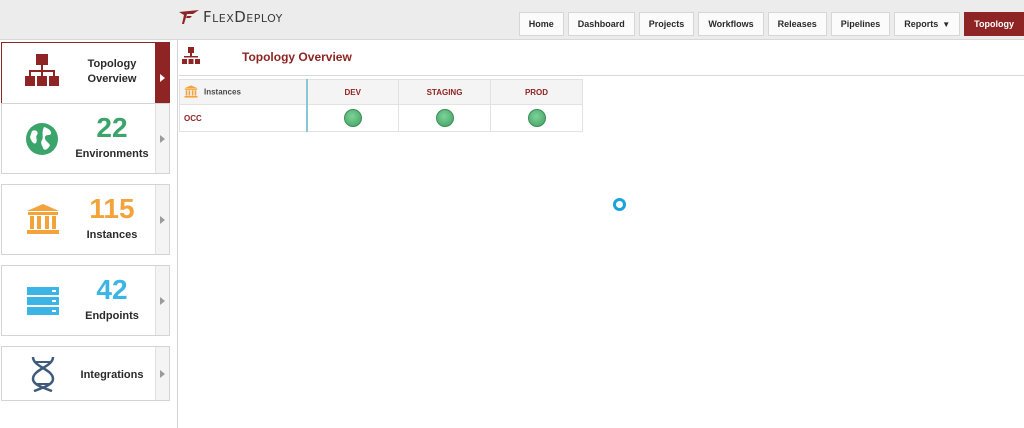 The image size is (1024, 428). I want to click on nav-projects-label: Projects, so click(666, 24).